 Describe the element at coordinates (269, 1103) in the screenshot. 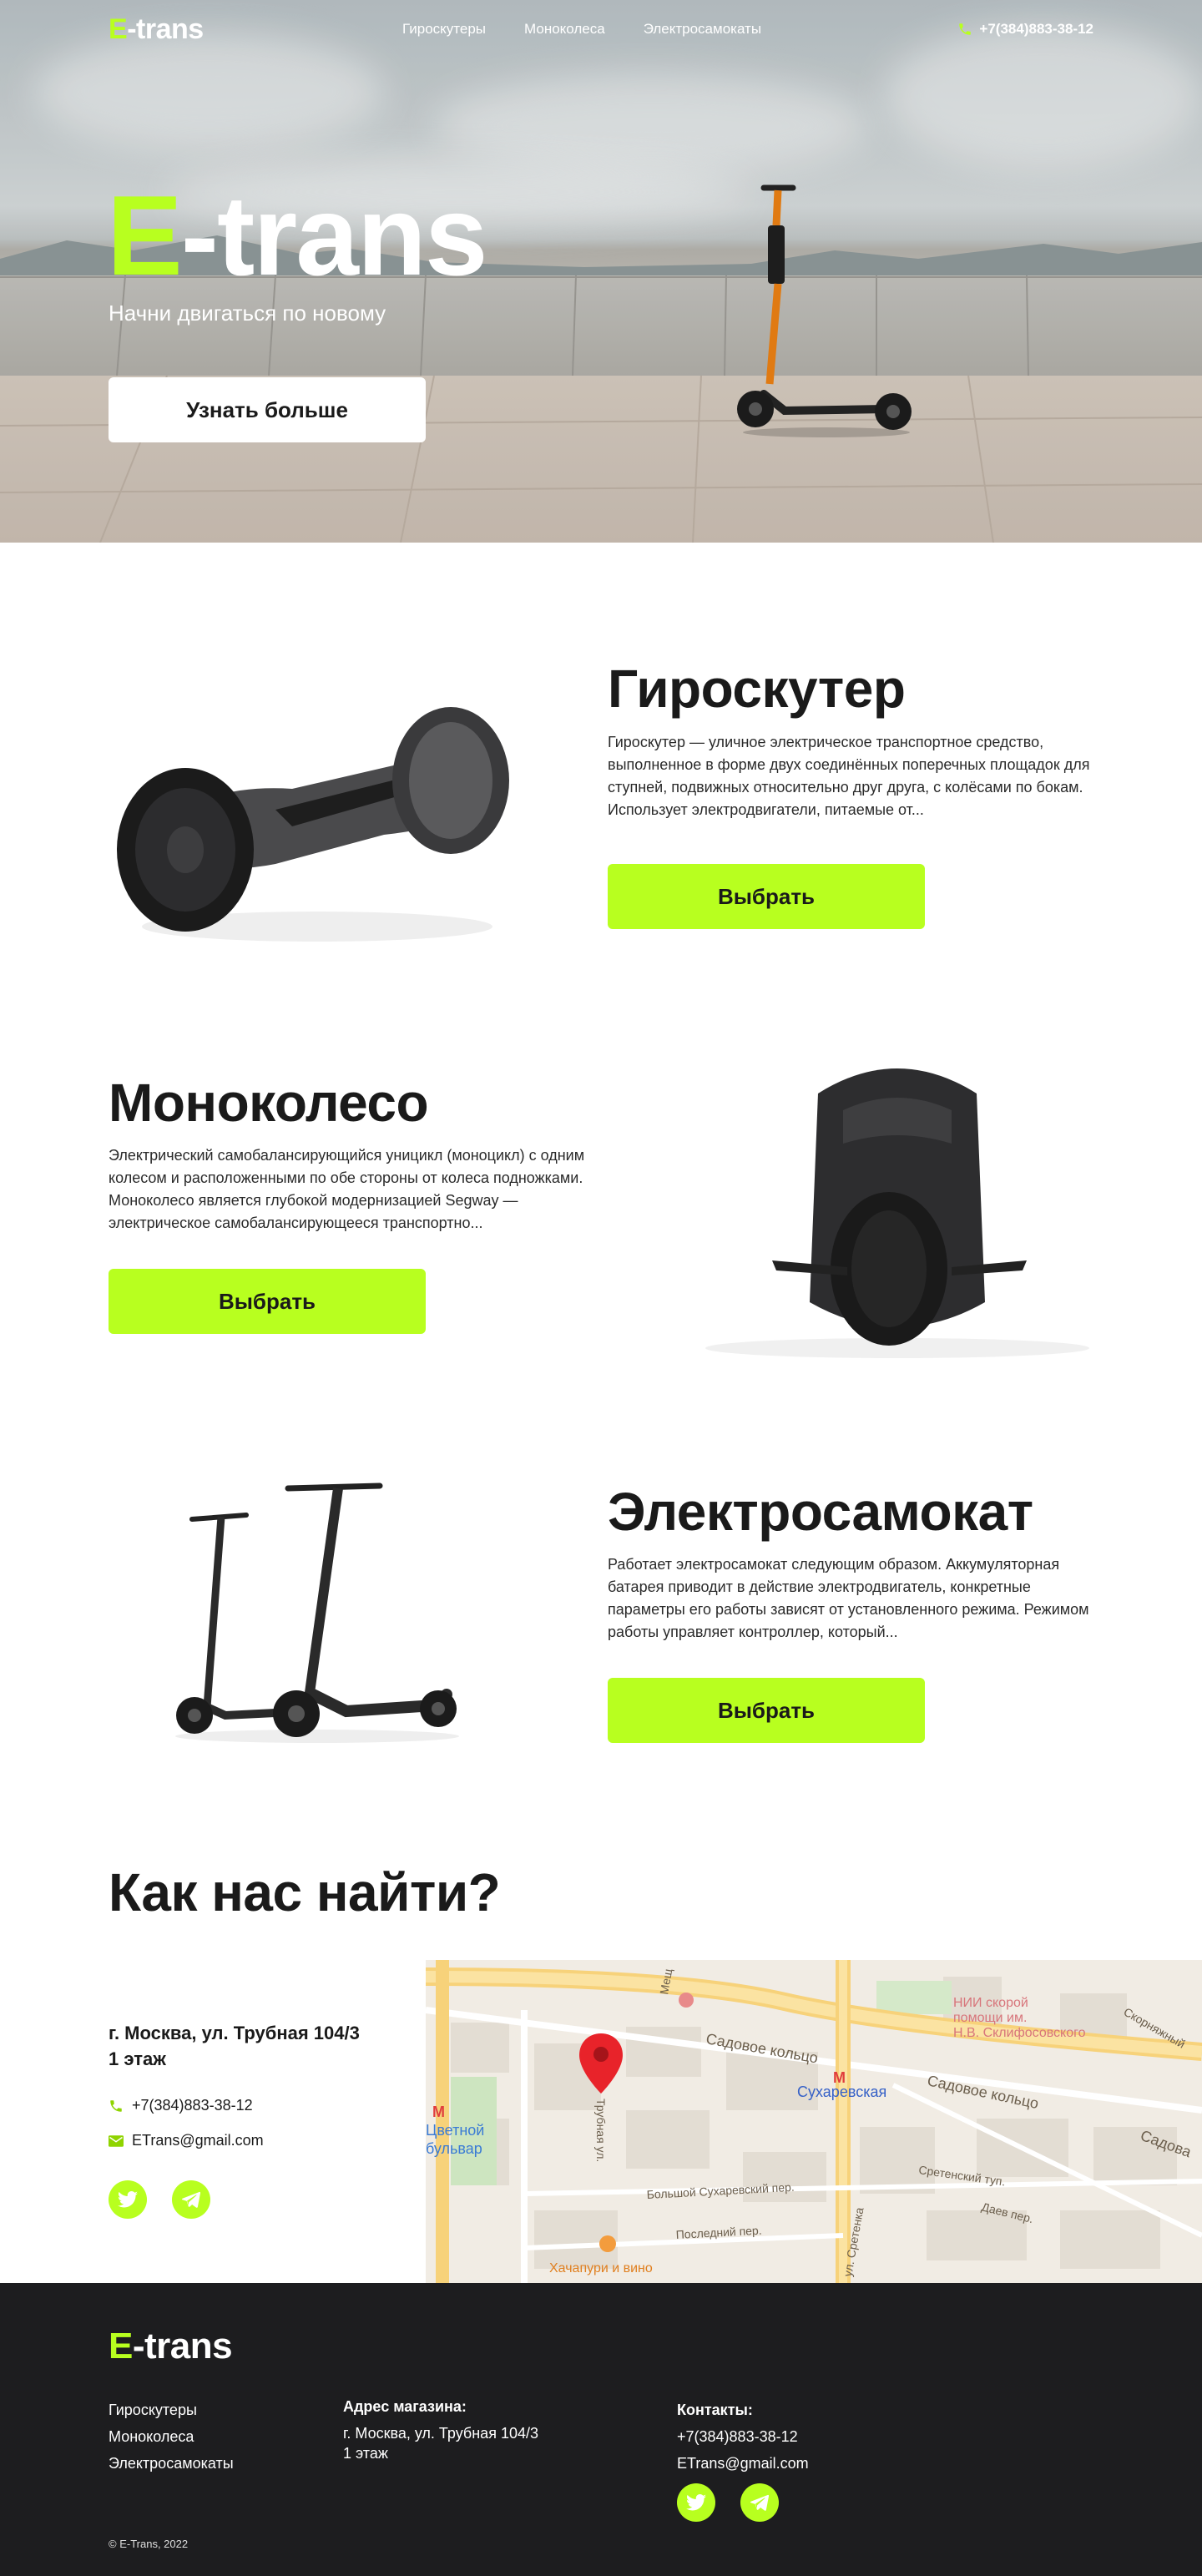

I see `monowheel-title: Моноколесо` at that location.